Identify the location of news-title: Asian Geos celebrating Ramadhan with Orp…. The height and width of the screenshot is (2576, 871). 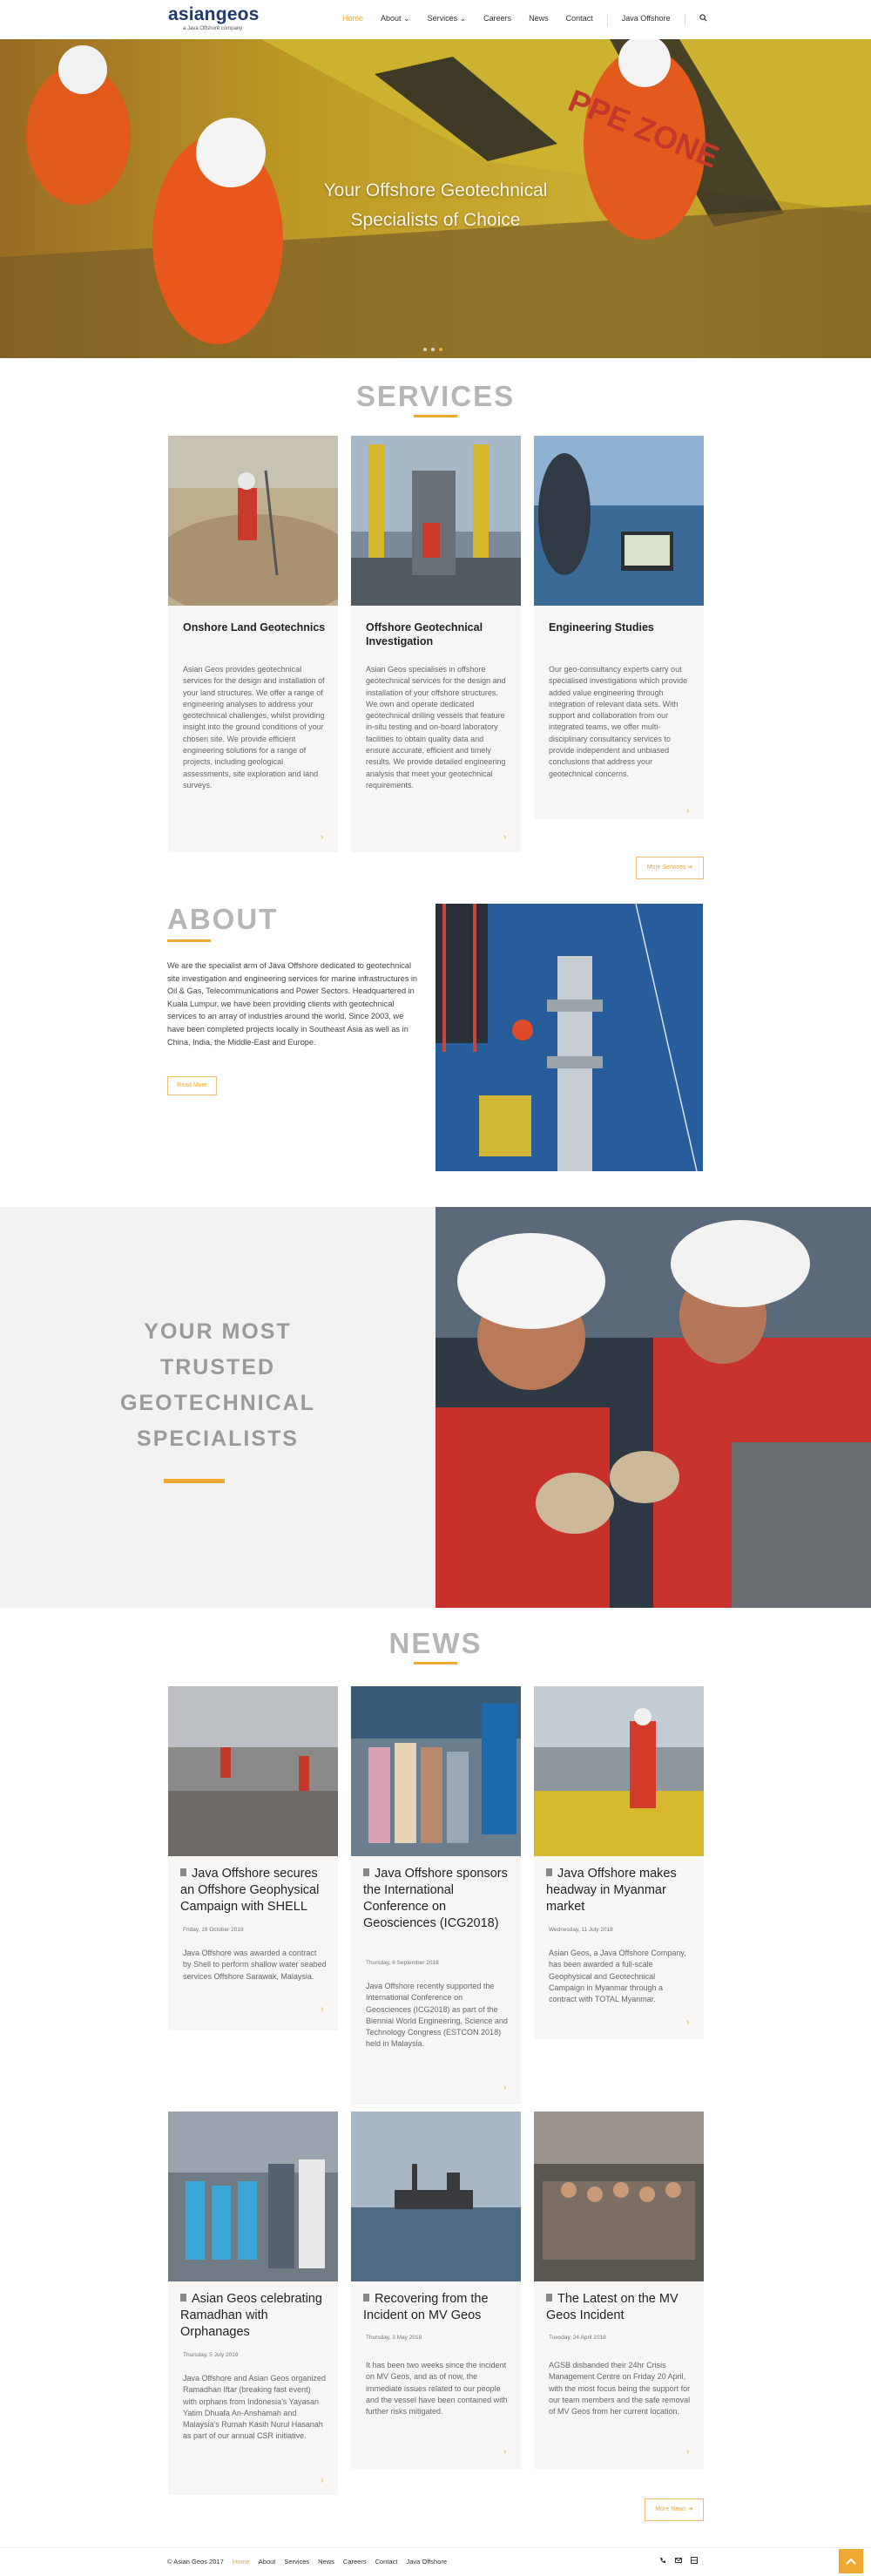
(255, 2316).